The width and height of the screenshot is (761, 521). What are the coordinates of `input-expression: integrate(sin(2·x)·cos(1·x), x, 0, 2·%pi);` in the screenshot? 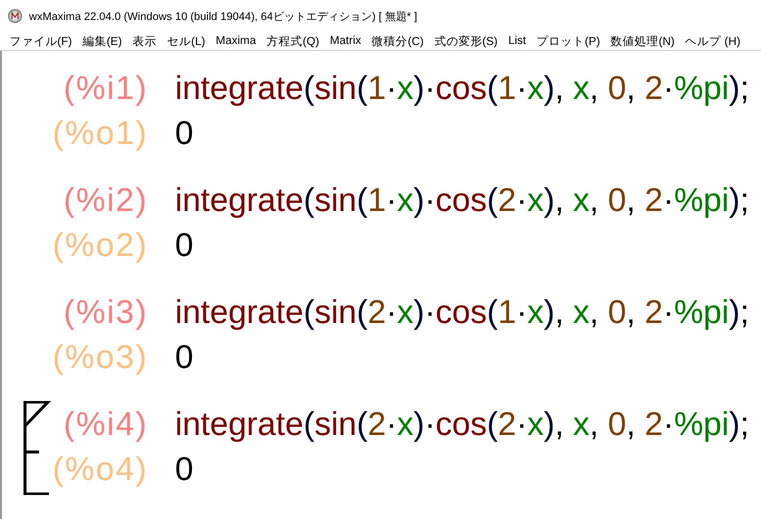 It's located at (462, 311).